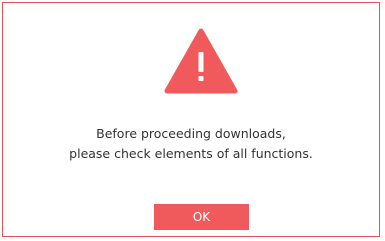 Image resolution: width=385 pixels, height=241 pixels. What do you see at coordinates (201, 78) in the screenshot?
I see `exclamation-dot` at bounding box center [201, 78].